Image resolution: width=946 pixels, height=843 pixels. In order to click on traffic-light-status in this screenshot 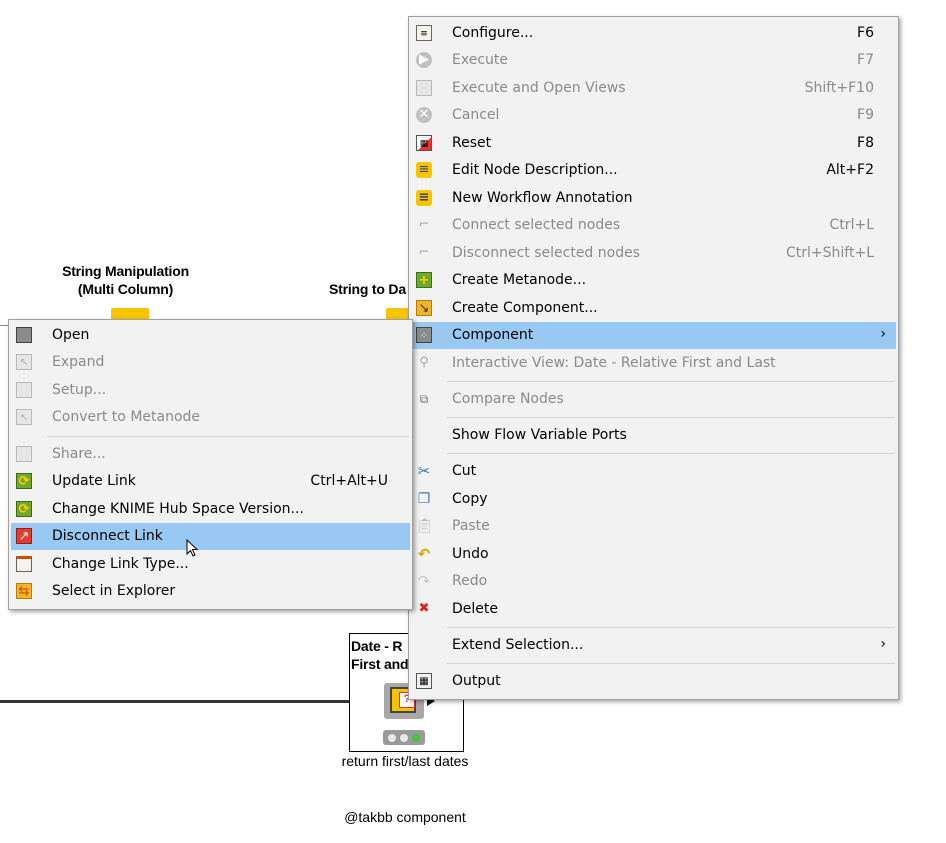, I will do `click(404, 737)`.